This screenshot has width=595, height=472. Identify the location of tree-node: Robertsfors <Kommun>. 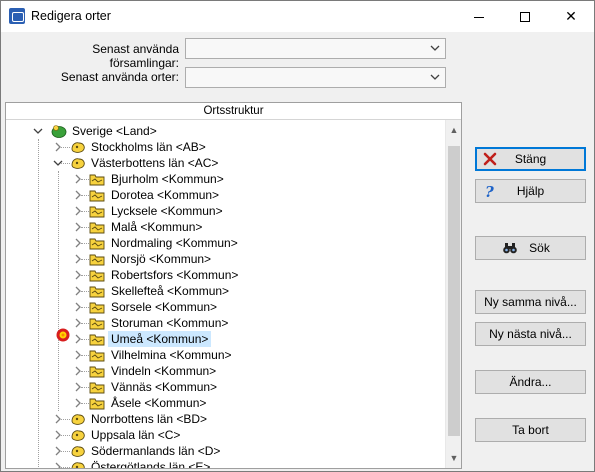
(225, 275).